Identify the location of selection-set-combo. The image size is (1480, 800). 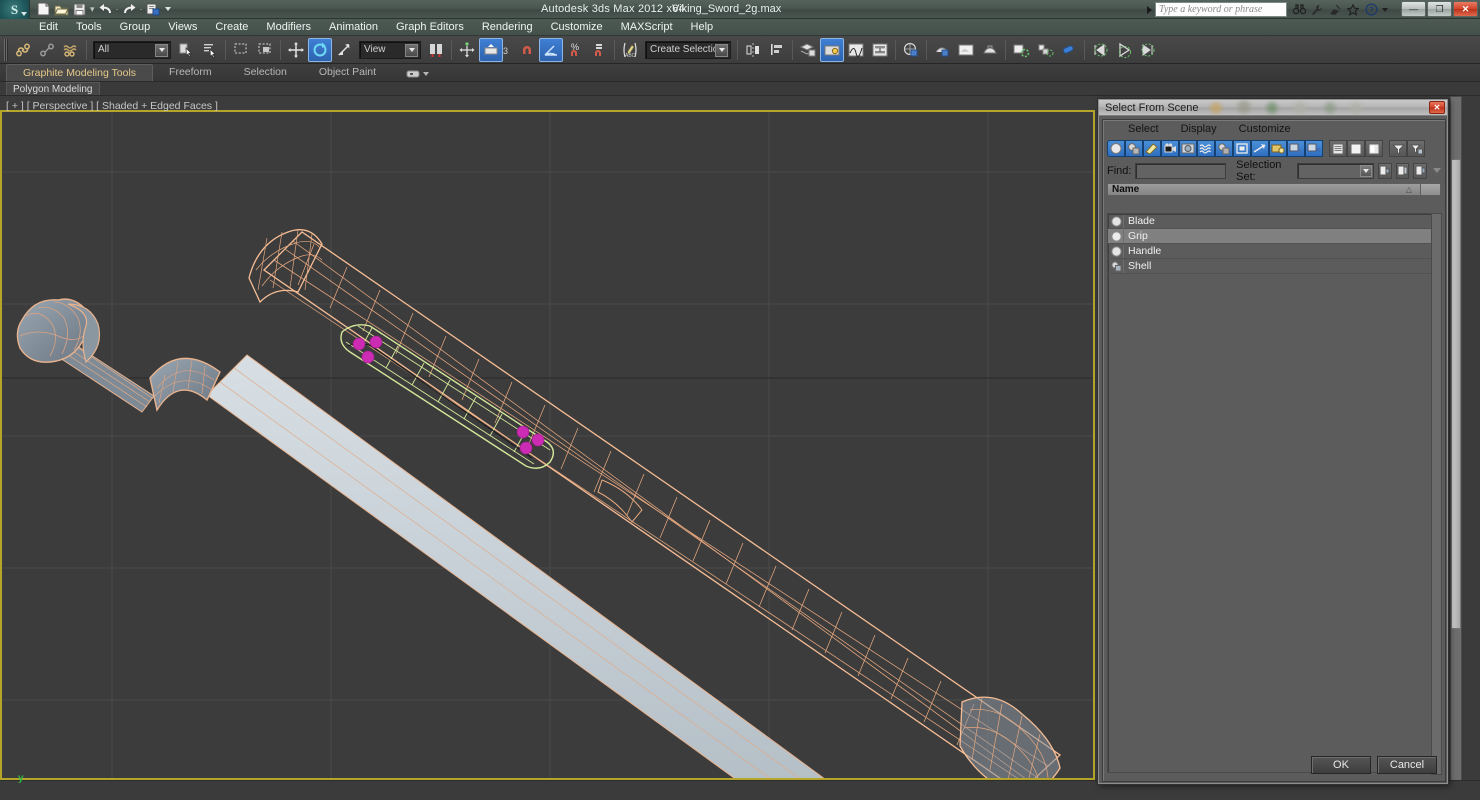
(1335, 170).